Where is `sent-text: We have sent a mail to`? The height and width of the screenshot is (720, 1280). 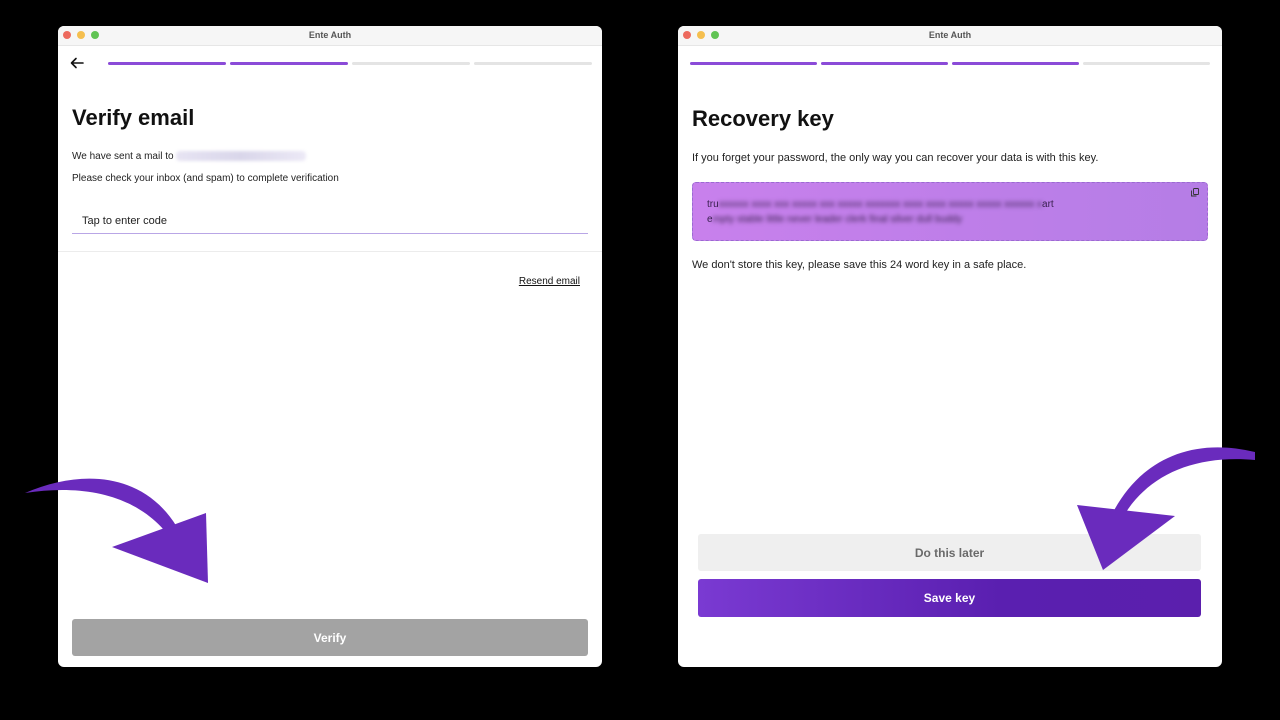
sent-text: We have sent a mail to is located at coordinates (123, 156).